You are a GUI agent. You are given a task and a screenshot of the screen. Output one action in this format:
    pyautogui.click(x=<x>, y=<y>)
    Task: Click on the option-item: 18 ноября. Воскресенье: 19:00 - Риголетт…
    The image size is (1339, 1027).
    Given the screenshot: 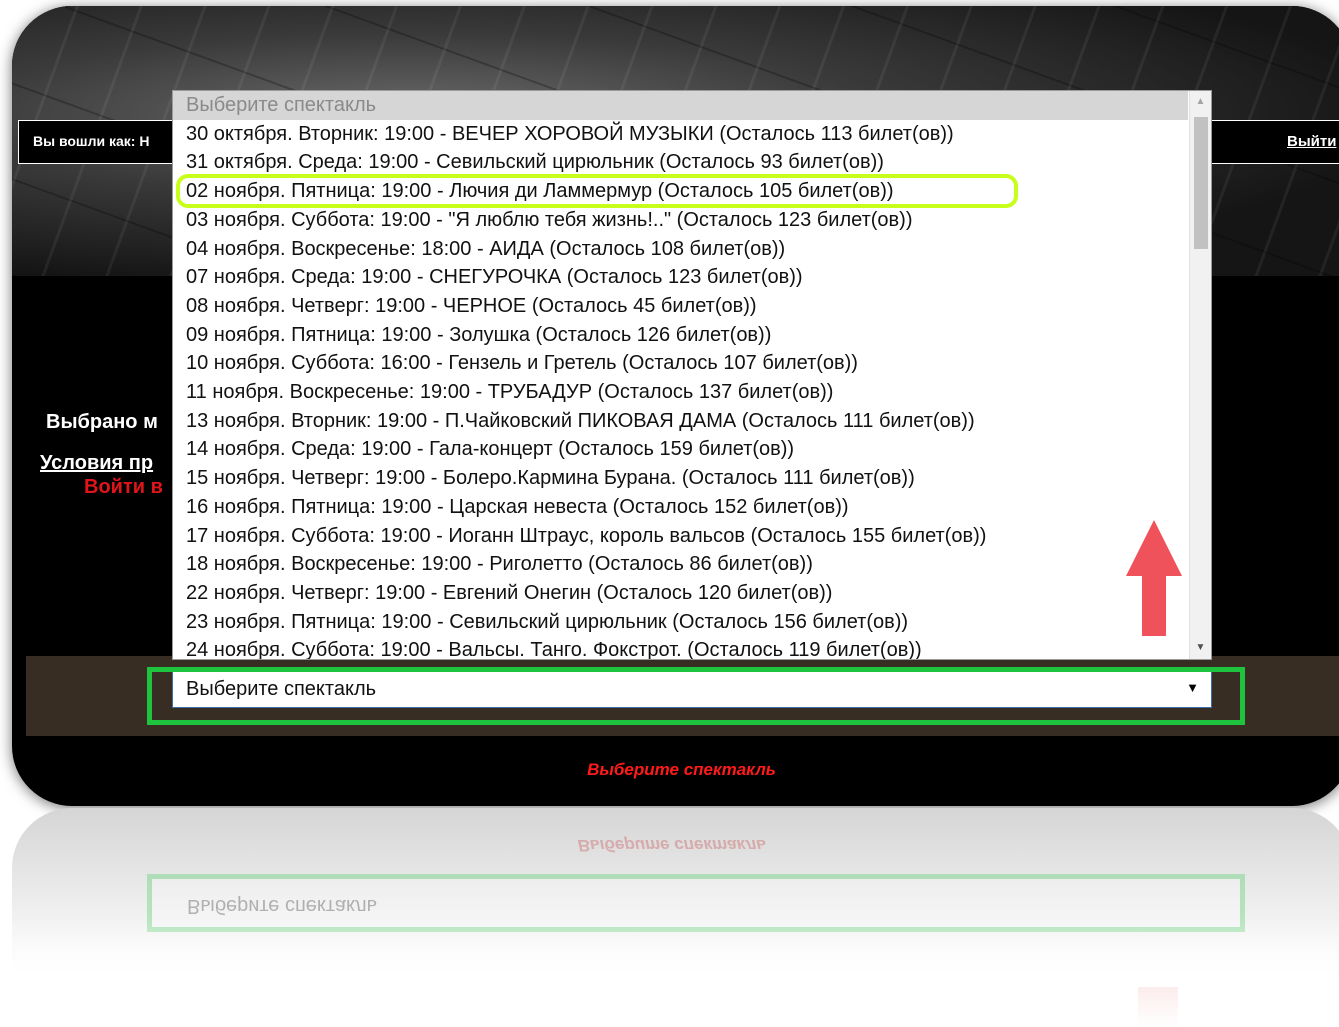 What is the action you would take?
    pyautogui.click(x=499, y=564)
    